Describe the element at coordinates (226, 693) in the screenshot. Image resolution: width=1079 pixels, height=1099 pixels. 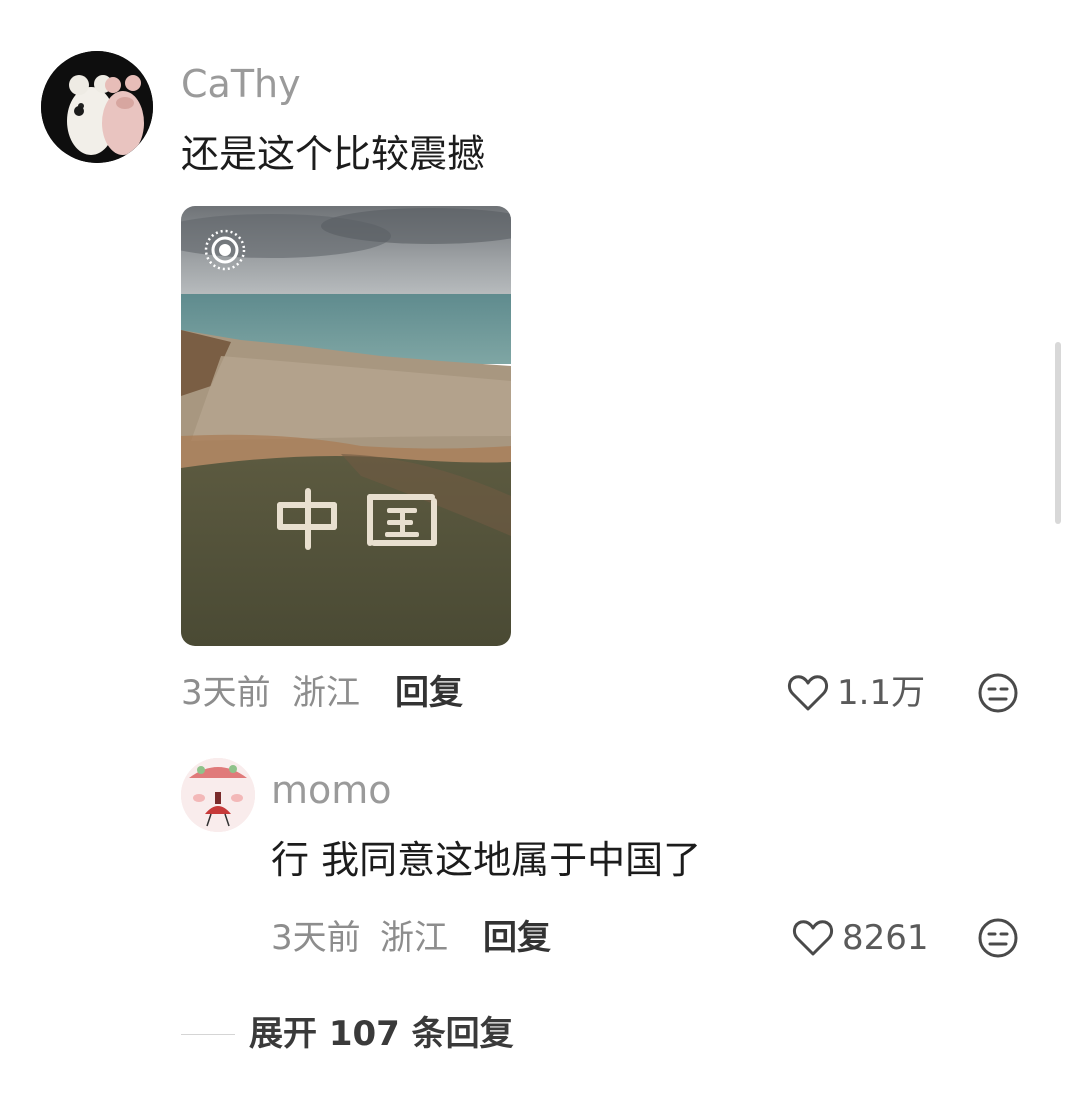
I see `comment-time: 3天前` at that location.